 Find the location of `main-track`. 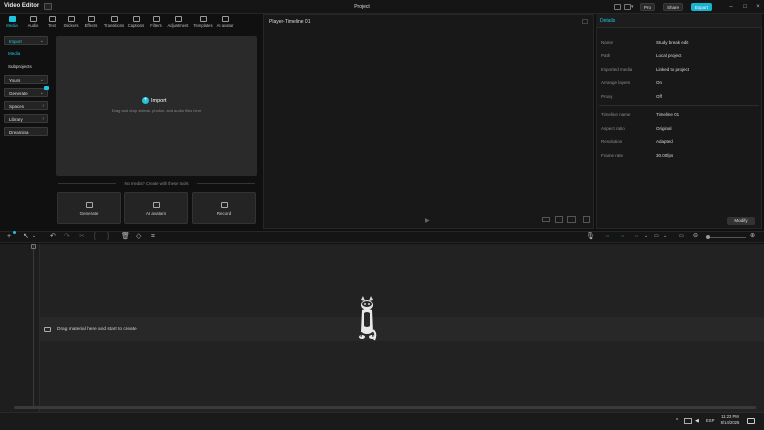

main-track is located at coordinates (402, 329).